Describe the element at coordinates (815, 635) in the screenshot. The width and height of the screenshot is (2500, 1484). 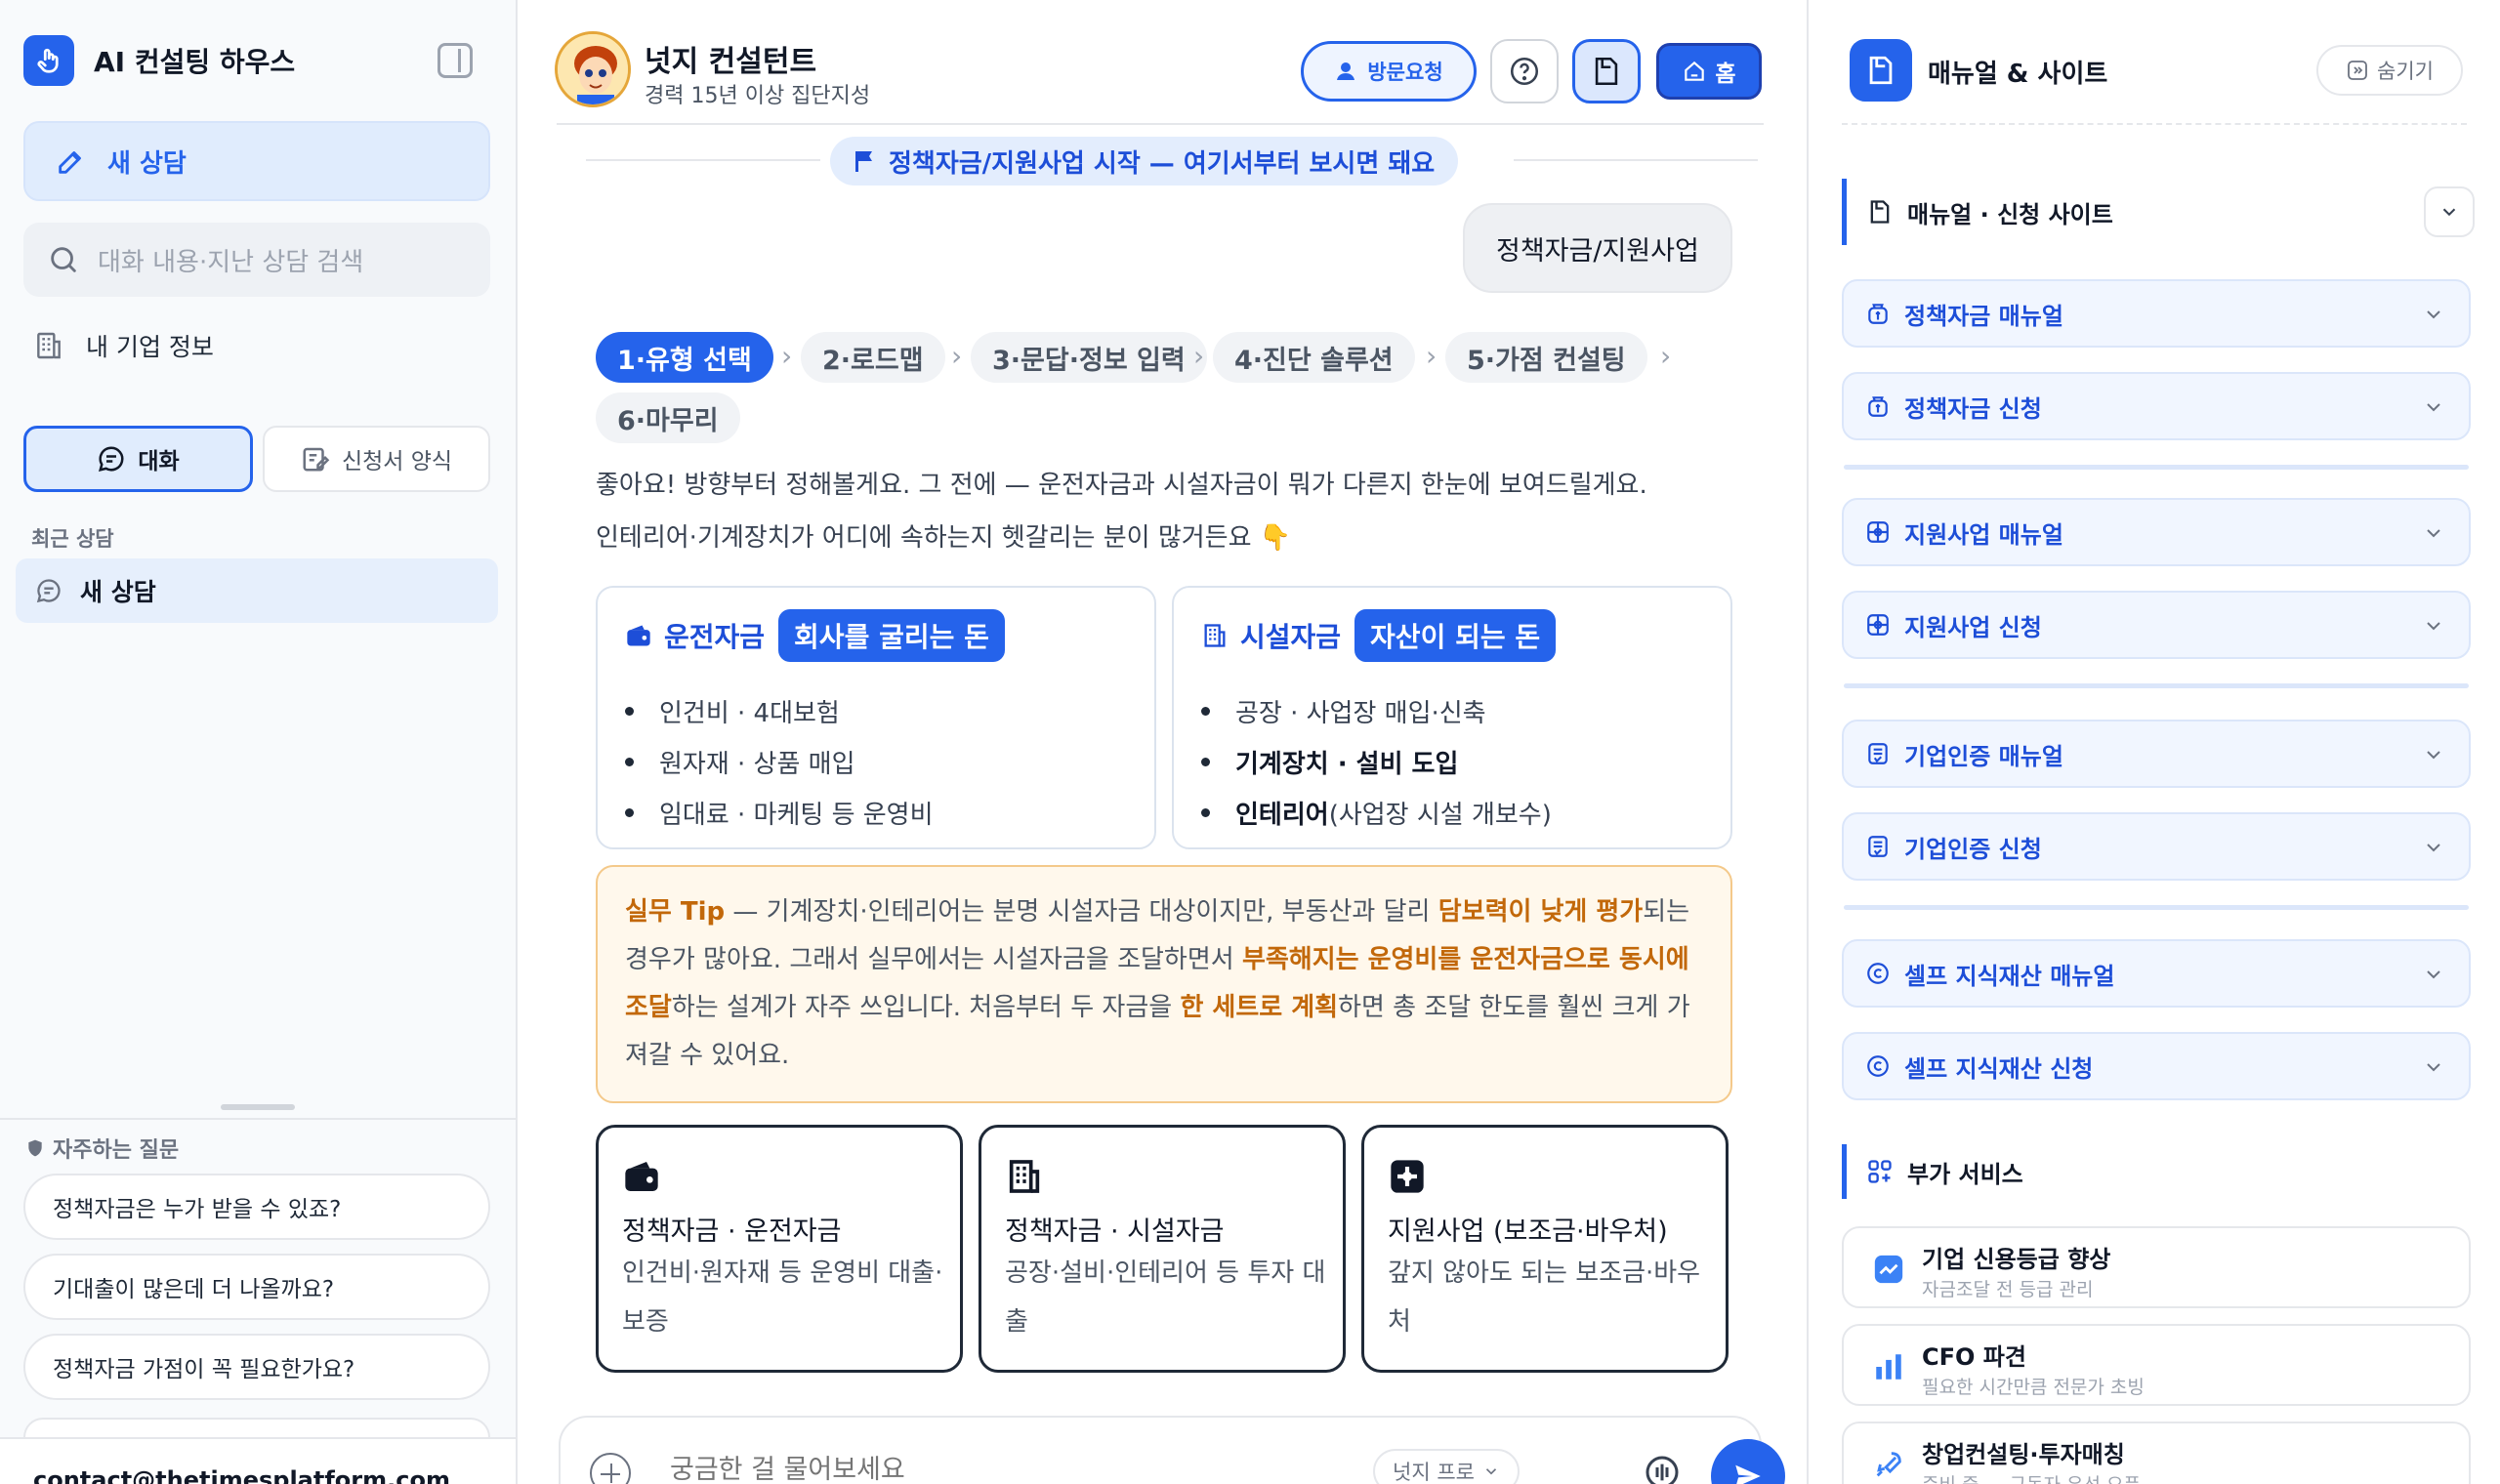
I see `card-header: 운전자금 회사를 굴리는 돈` at that location.